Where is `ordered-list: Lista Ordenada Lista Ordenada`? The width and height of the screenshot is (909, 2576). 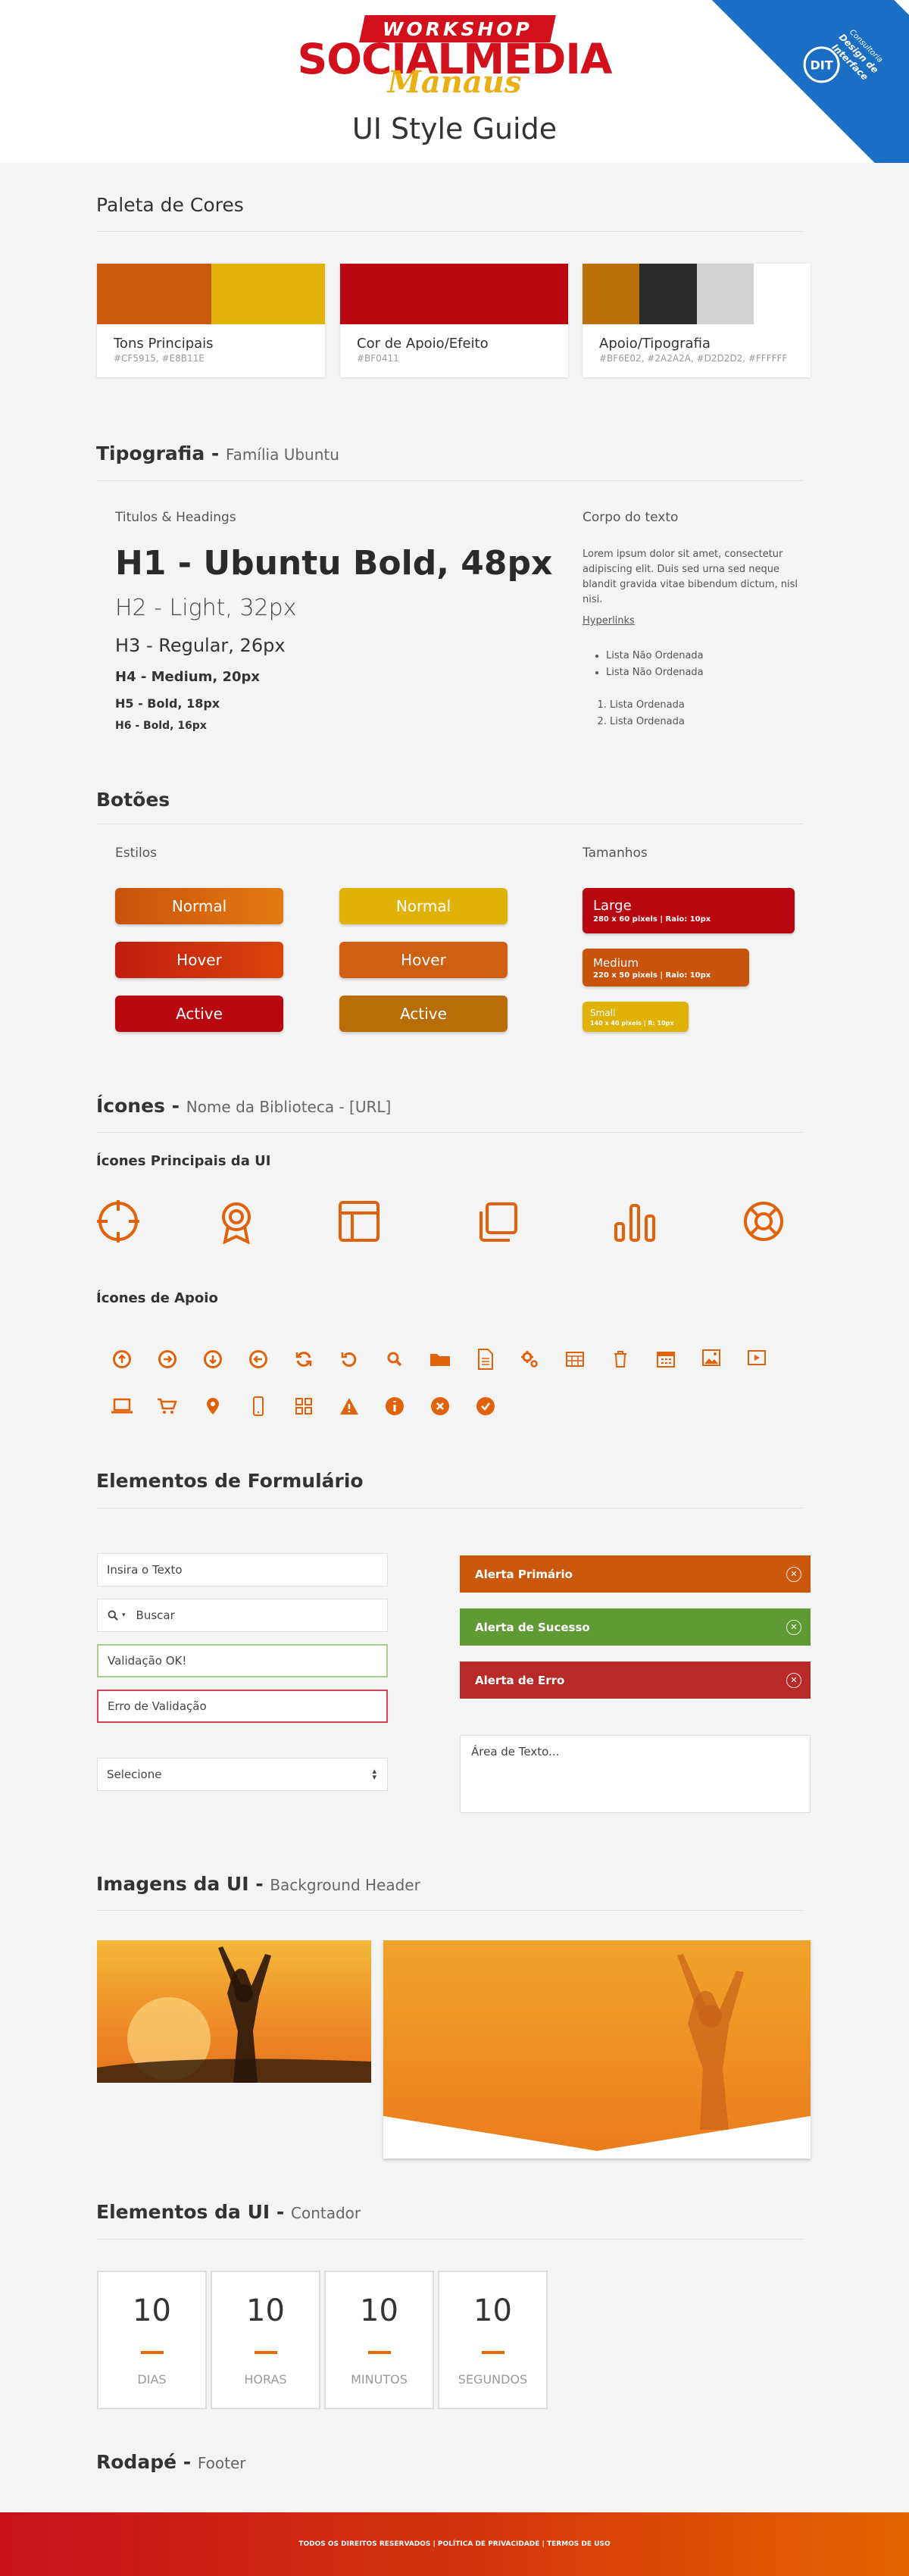 ordered-list: Lista Ordenada Lista Ordenada is located at coordinates (647, 713).